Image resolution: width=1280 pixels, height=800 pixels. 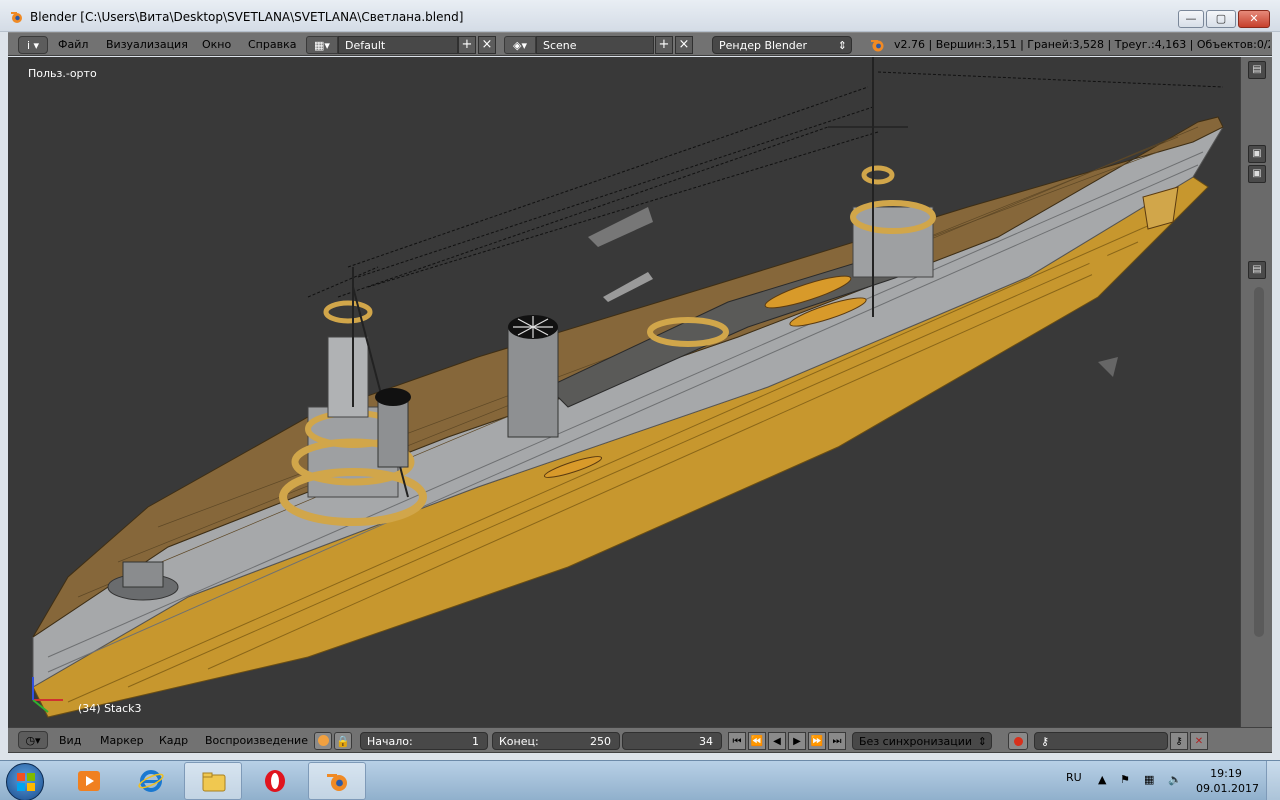 What do you see at coordinates (519, 741) in the screenshot?
I see `frame-end-label: Конец:` at bounding box center [519, 741].